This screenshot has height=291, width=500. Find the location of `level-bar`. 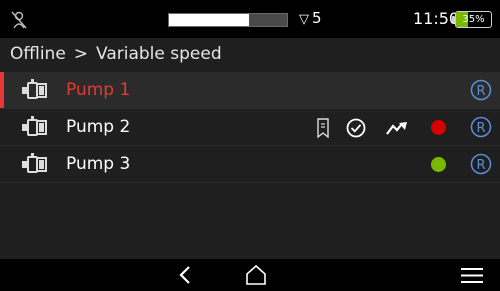

level-bar is located at coordinates (228, 20).